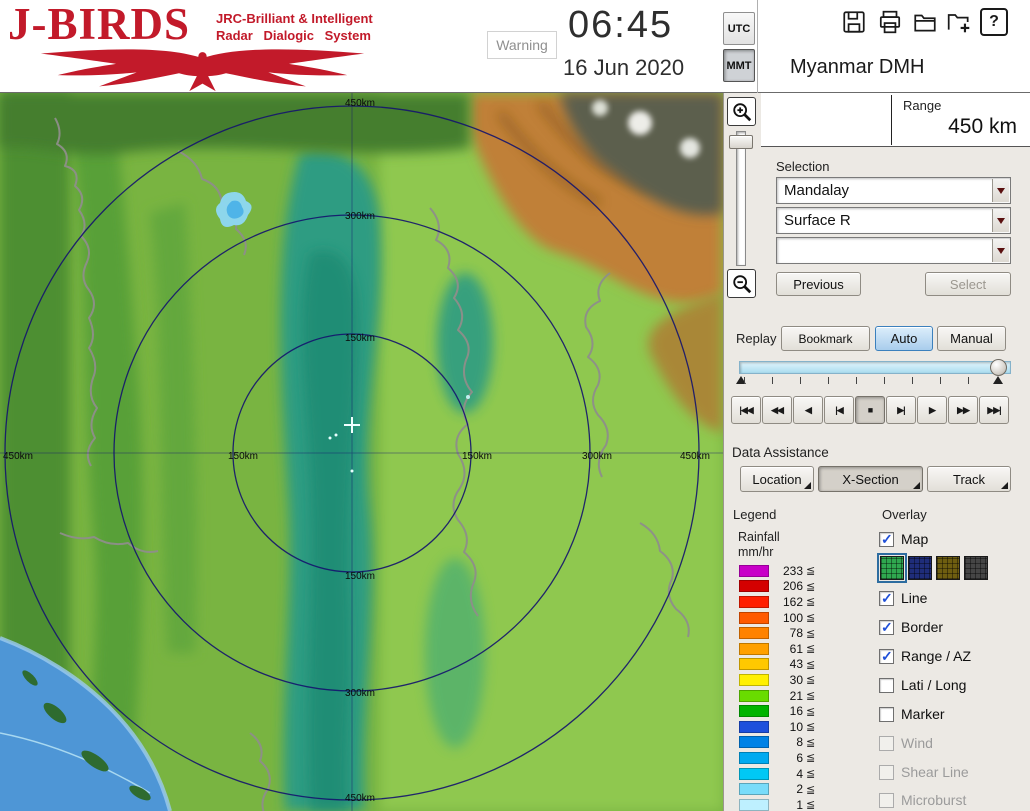  I want to click on site-dropdown: Mandalay, so click(893, 190).